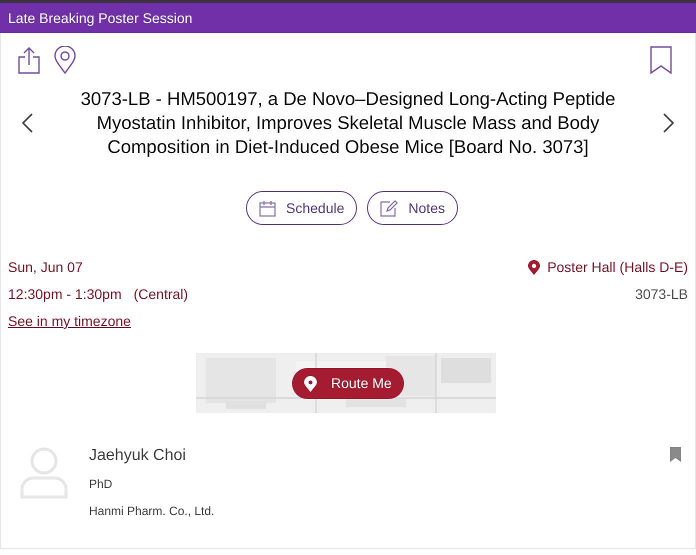 The height and width of the screenshot is (555, 696). I want to click on session-type-title: Late Breaking Poster Session, so click(100, 18).